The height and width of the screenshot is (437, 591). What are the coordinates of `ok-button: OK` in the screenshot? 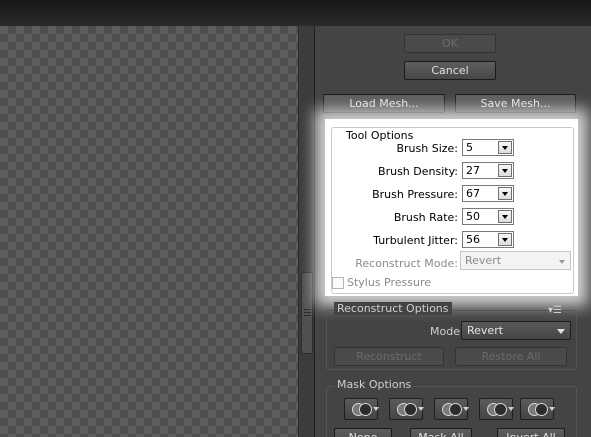 It's located at (450, 43).